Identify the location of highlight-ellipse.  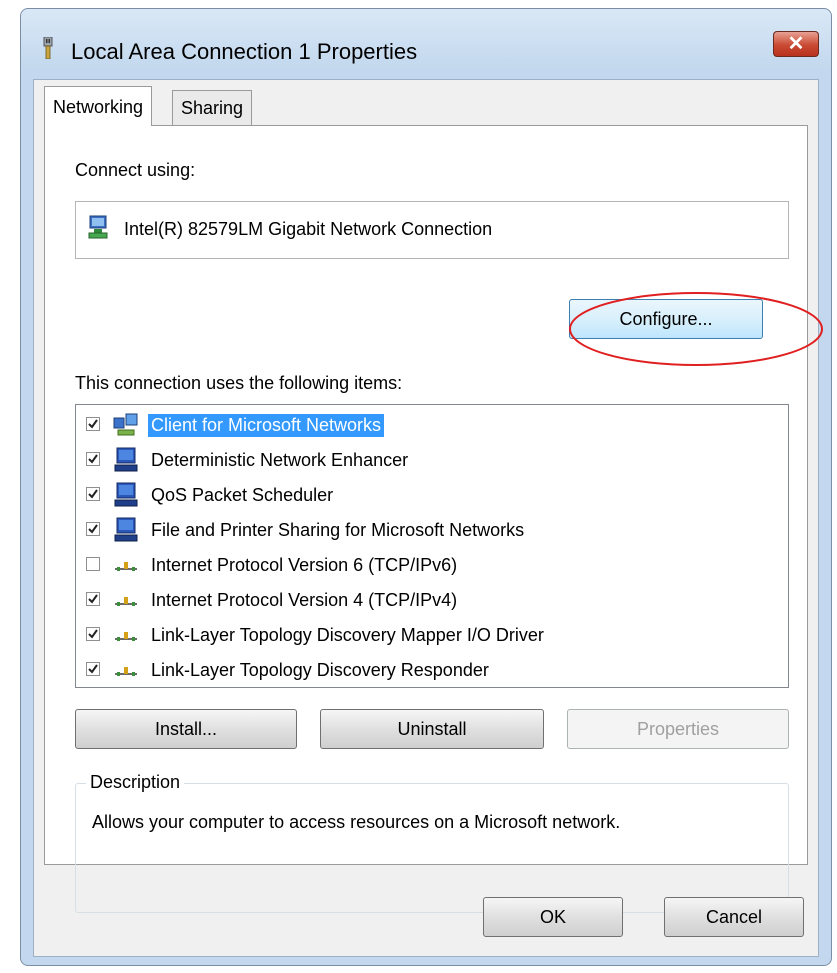
(696, 329).